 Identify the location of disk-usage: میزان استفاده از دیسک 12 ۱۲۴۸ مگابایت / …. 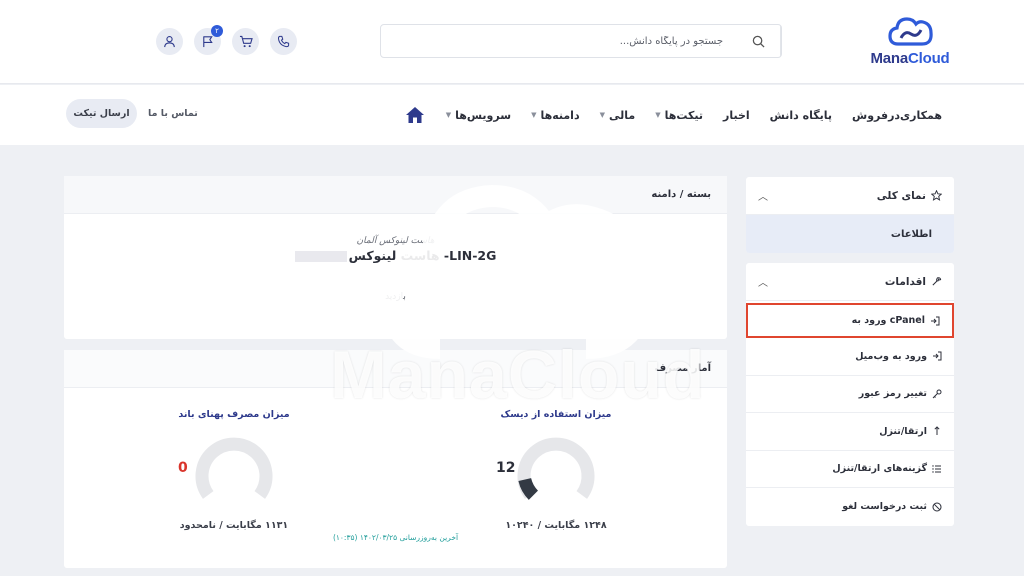
(556, 470).